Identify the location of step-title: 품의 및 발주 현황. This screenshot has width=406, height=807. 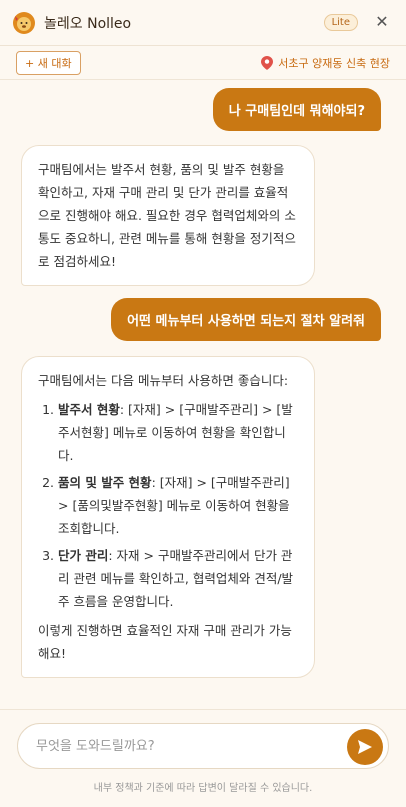
(105, 482).